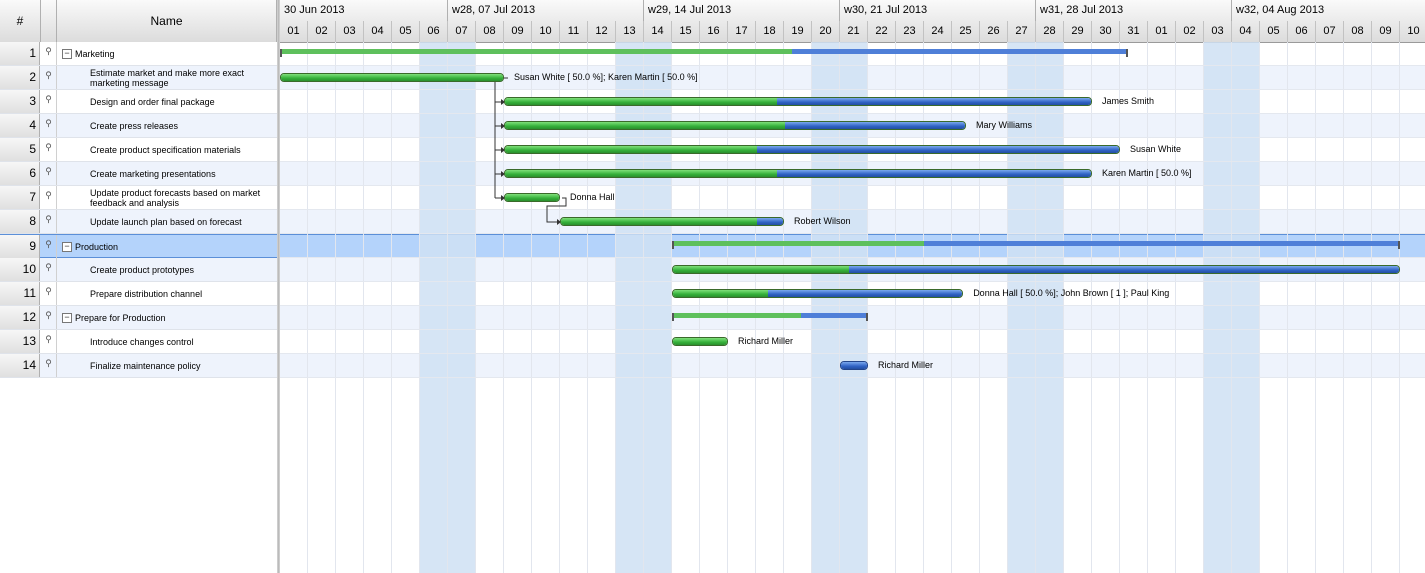  What do you see at coordinates (180, 221) in the screenshot?
I see `task-name: Update launch plan based on forecast` at bounding box center [180, 221].